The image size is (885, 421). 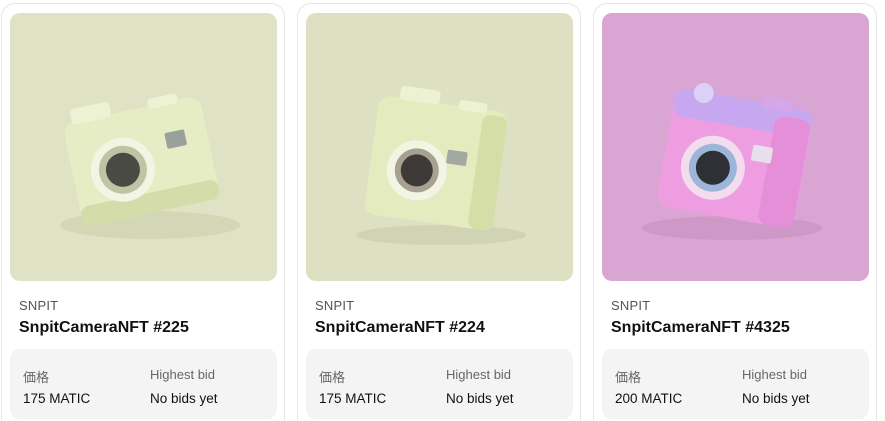 I want to click on price-value: 200 MATIC, so click(x=649, y=398).